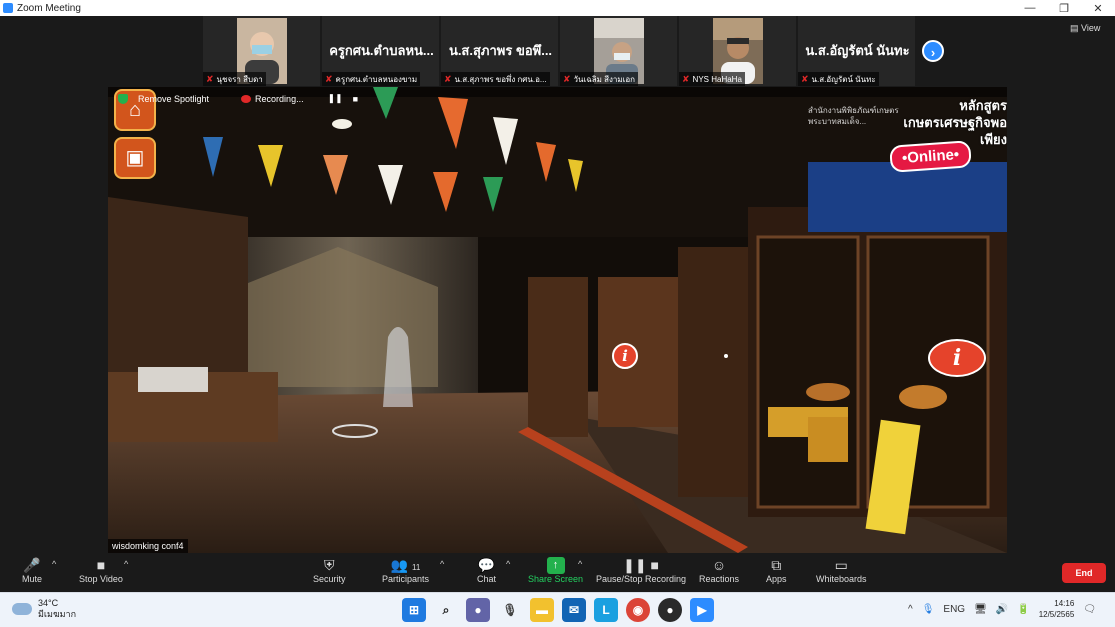 This screenshot has width=1115, height=627. I want to click on zoom-app-icon: ▶, so click(702, 610).